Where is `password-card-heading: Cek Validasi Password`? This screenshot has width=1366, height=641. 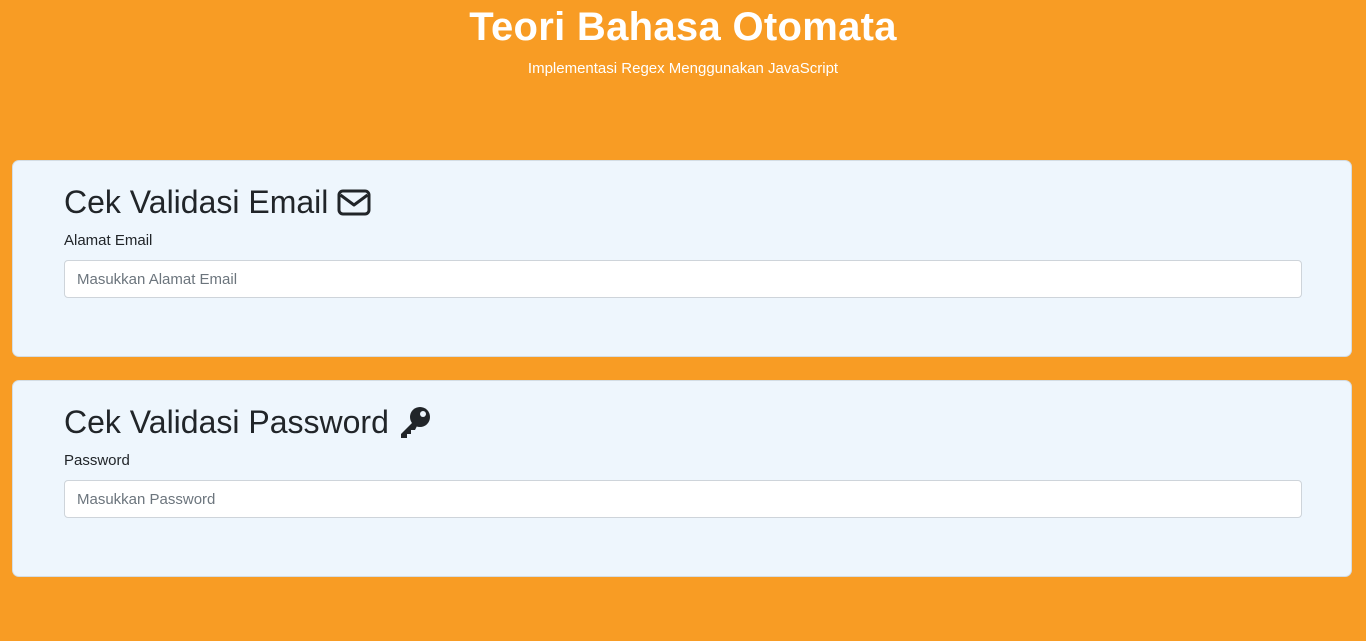 password-card-heading: Cek Validasi Password is located at coordinates (248, 422).